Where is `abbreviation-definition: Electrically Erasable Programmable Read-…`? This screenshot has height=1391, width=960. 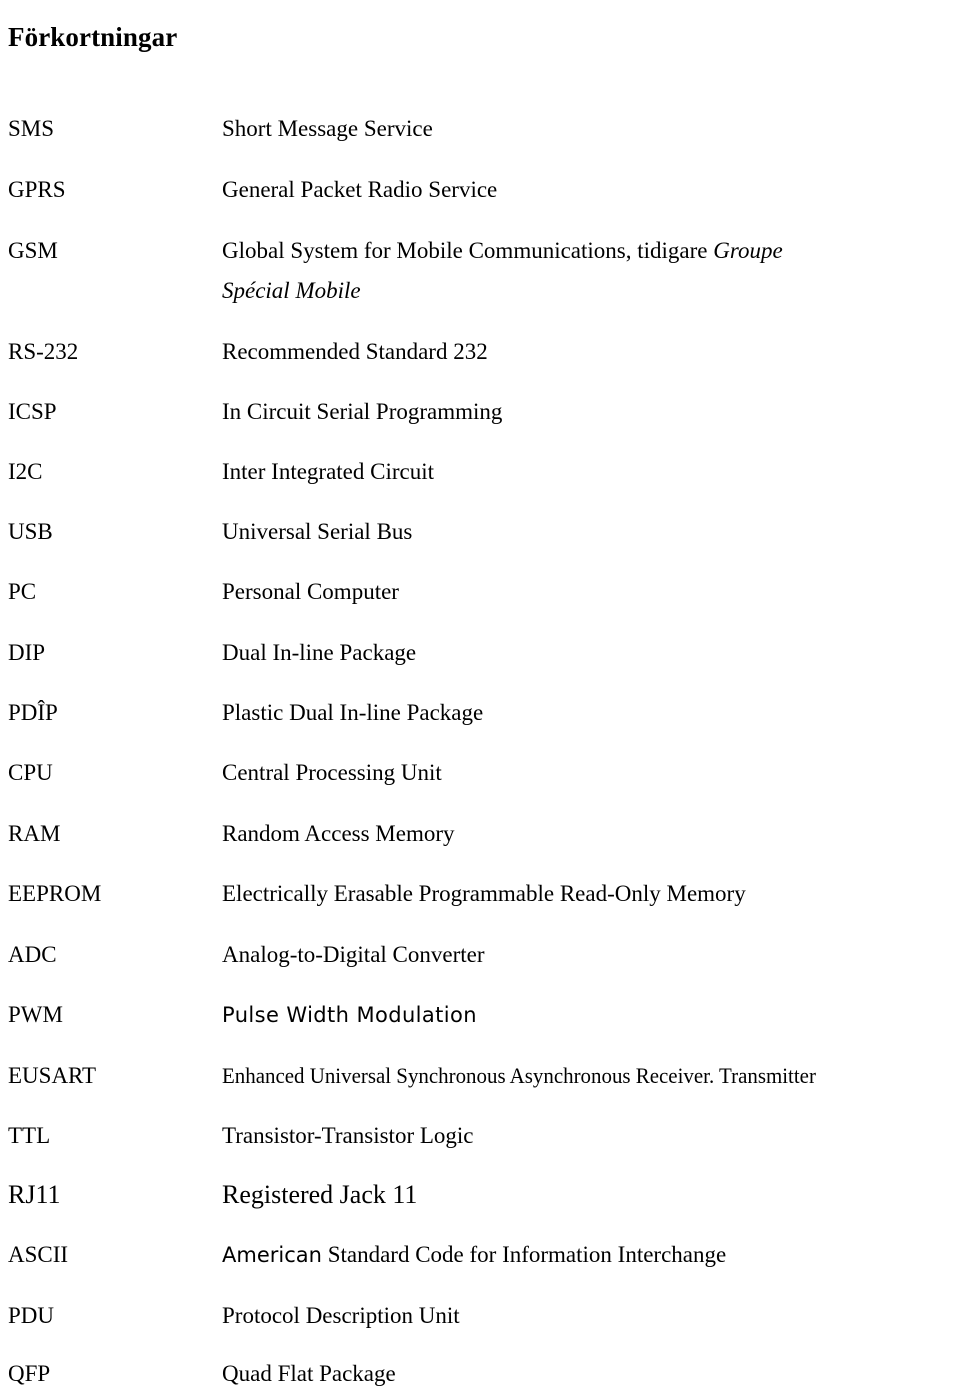
abbreviation-definition: Electrically Erasable Programmable Read-… is located at coordinates (484, 893).